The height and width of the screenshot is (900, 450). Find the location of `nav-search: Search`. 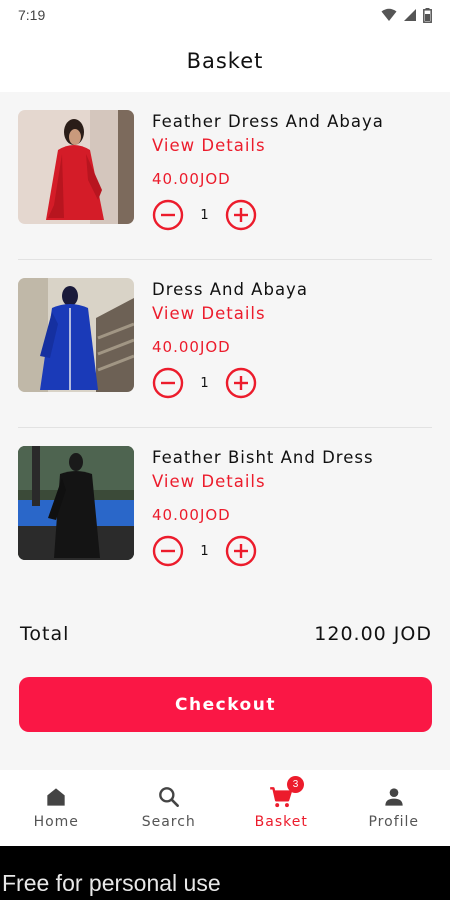

nav-search: Search is located at coordinates (169, 808).